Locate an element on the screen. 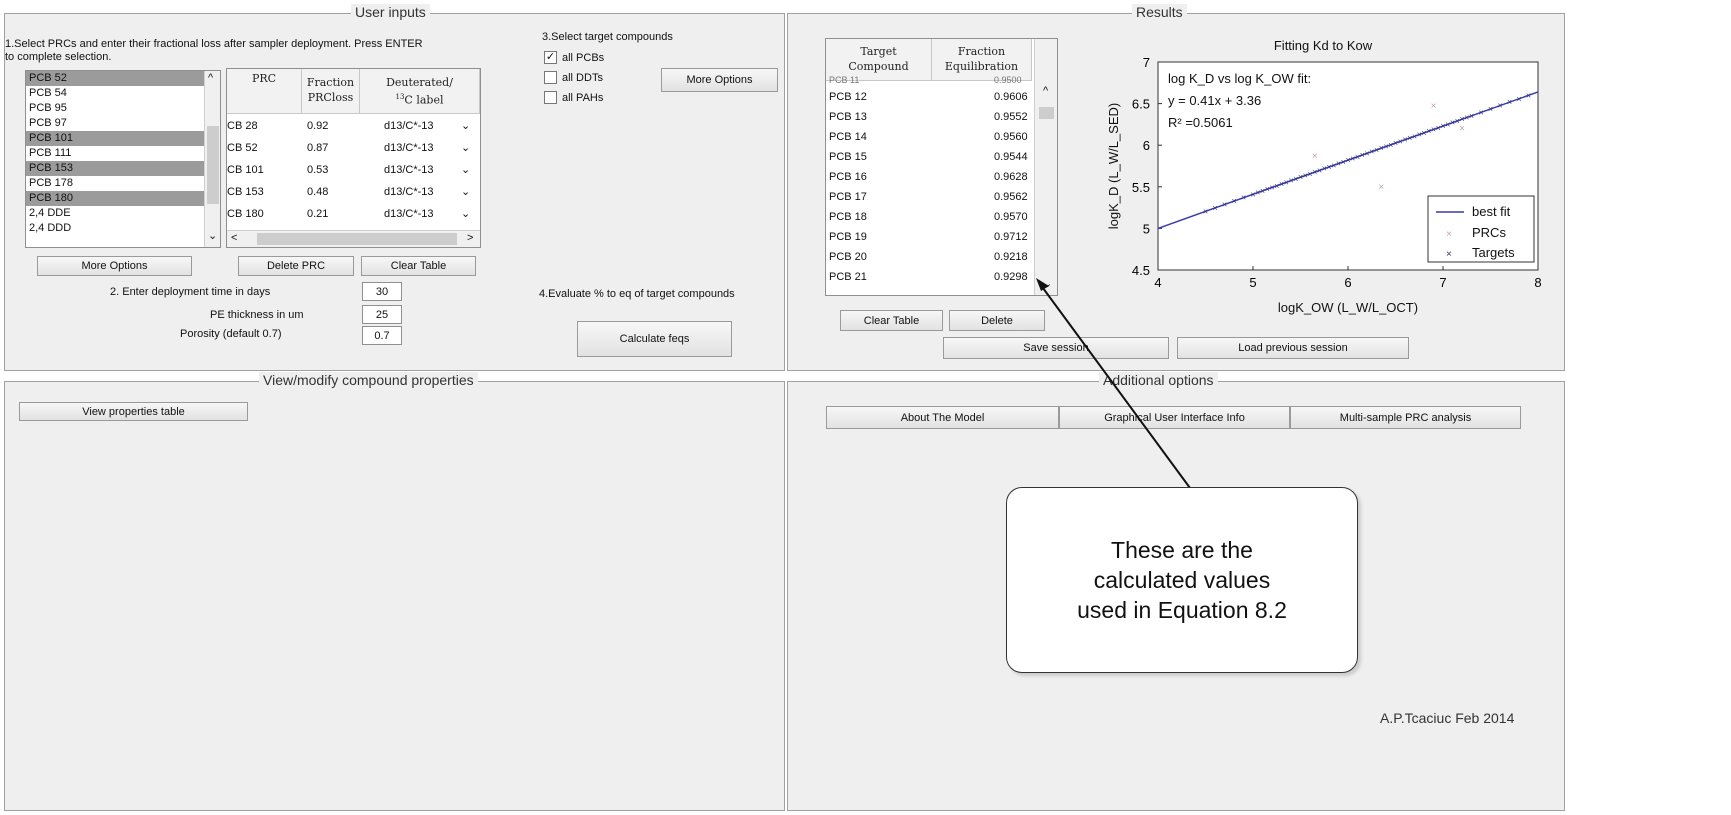  callout-arrow is located at coordinates (1113, 383).